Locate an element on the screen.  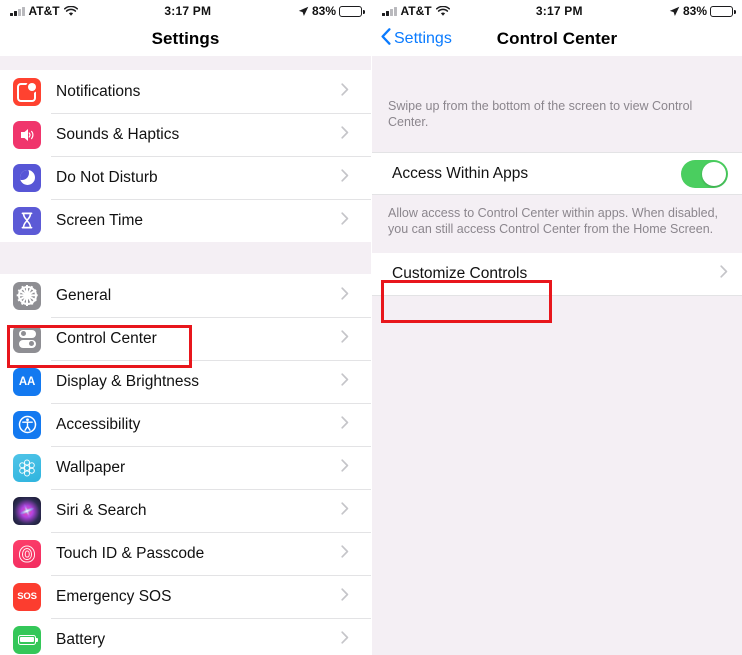
toggle-knob is located at coordinates (714, 173).